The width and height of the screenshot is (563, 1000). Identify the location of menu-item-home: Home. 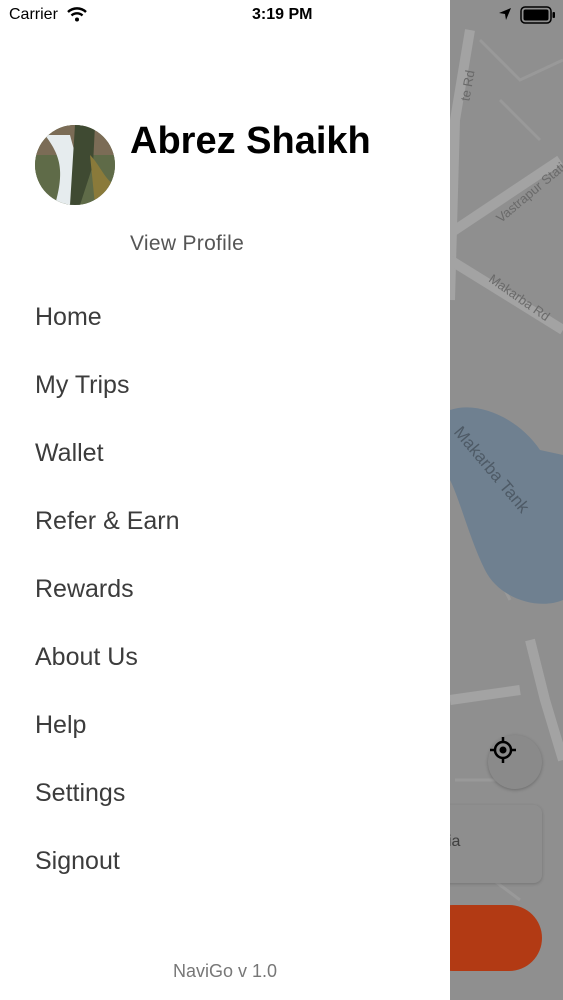
(107, 330).